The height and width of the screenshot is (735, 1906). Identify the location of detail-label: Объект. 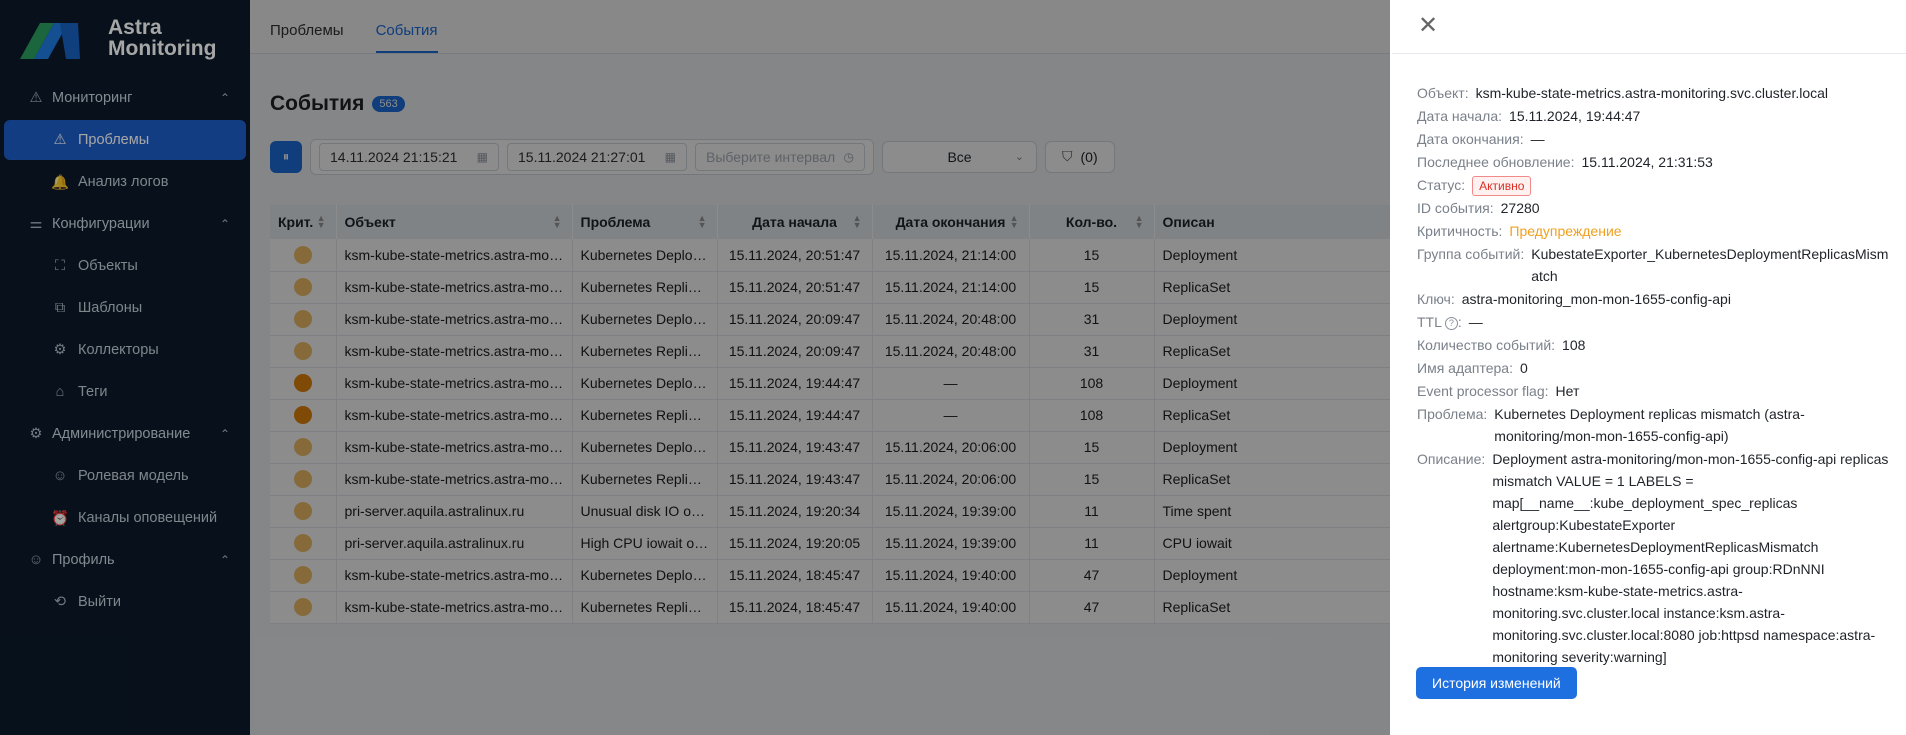
(1446, 93).